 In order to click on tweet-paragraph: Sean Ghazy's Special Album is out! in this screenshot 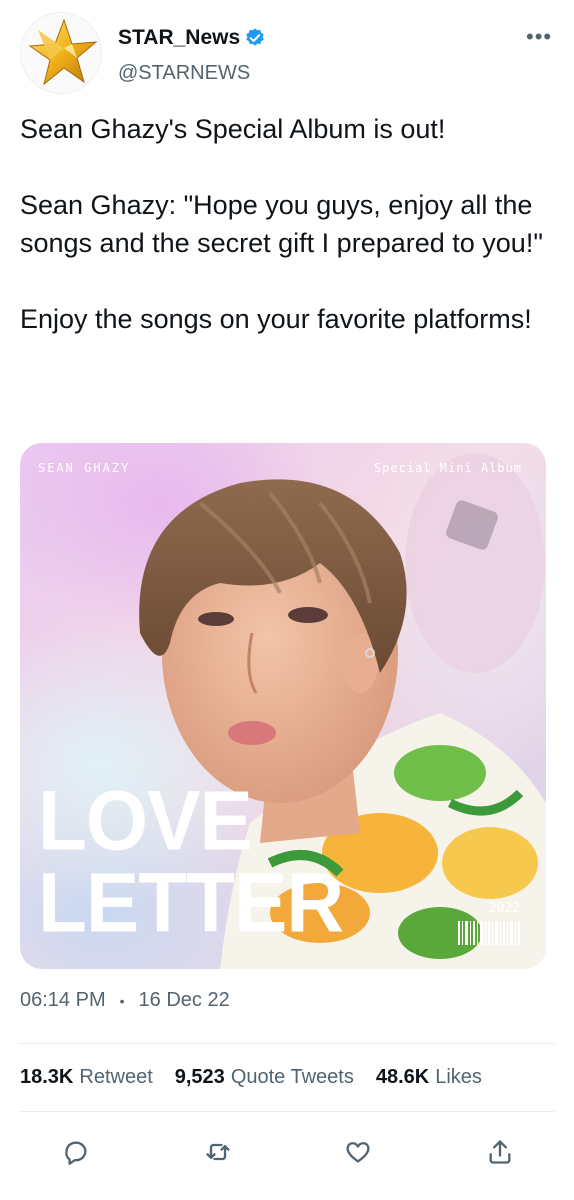, I will do `click(233, 129)`.